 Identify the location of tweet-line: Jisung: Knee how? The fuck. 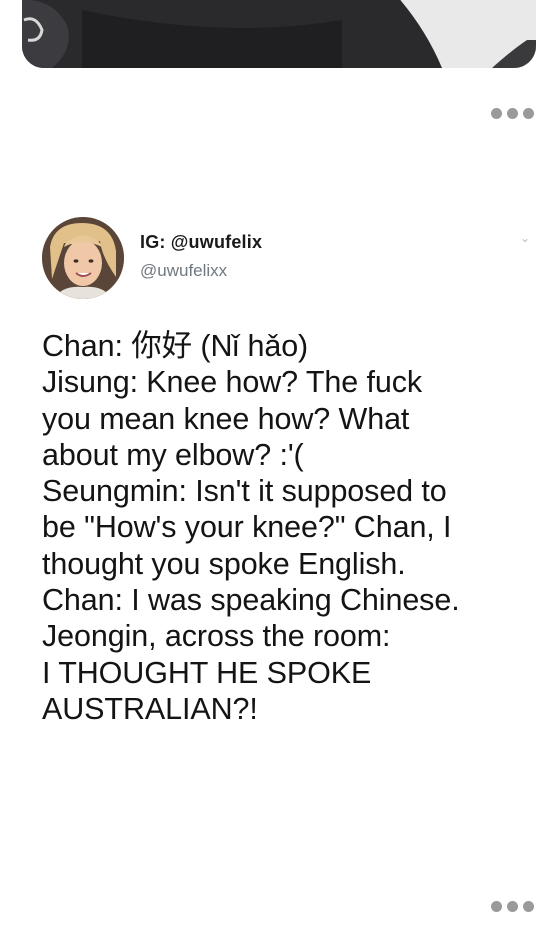
(232, 382).